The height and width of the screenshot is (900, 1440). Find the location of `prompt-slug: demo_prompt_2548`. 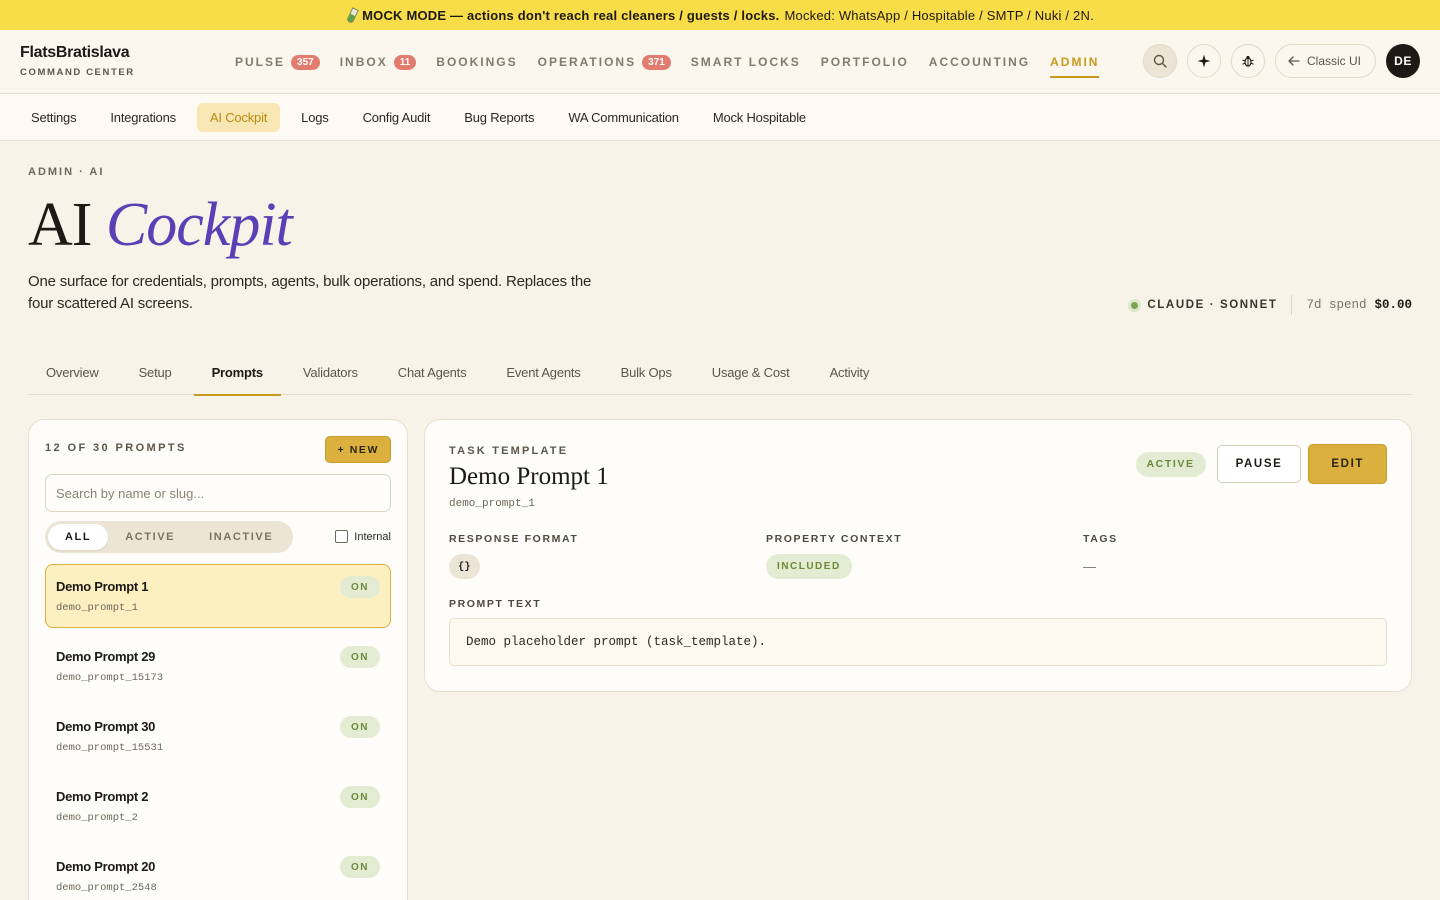

prompt-slug: demo_prompt_2548 is located at coordinates (106, 888).